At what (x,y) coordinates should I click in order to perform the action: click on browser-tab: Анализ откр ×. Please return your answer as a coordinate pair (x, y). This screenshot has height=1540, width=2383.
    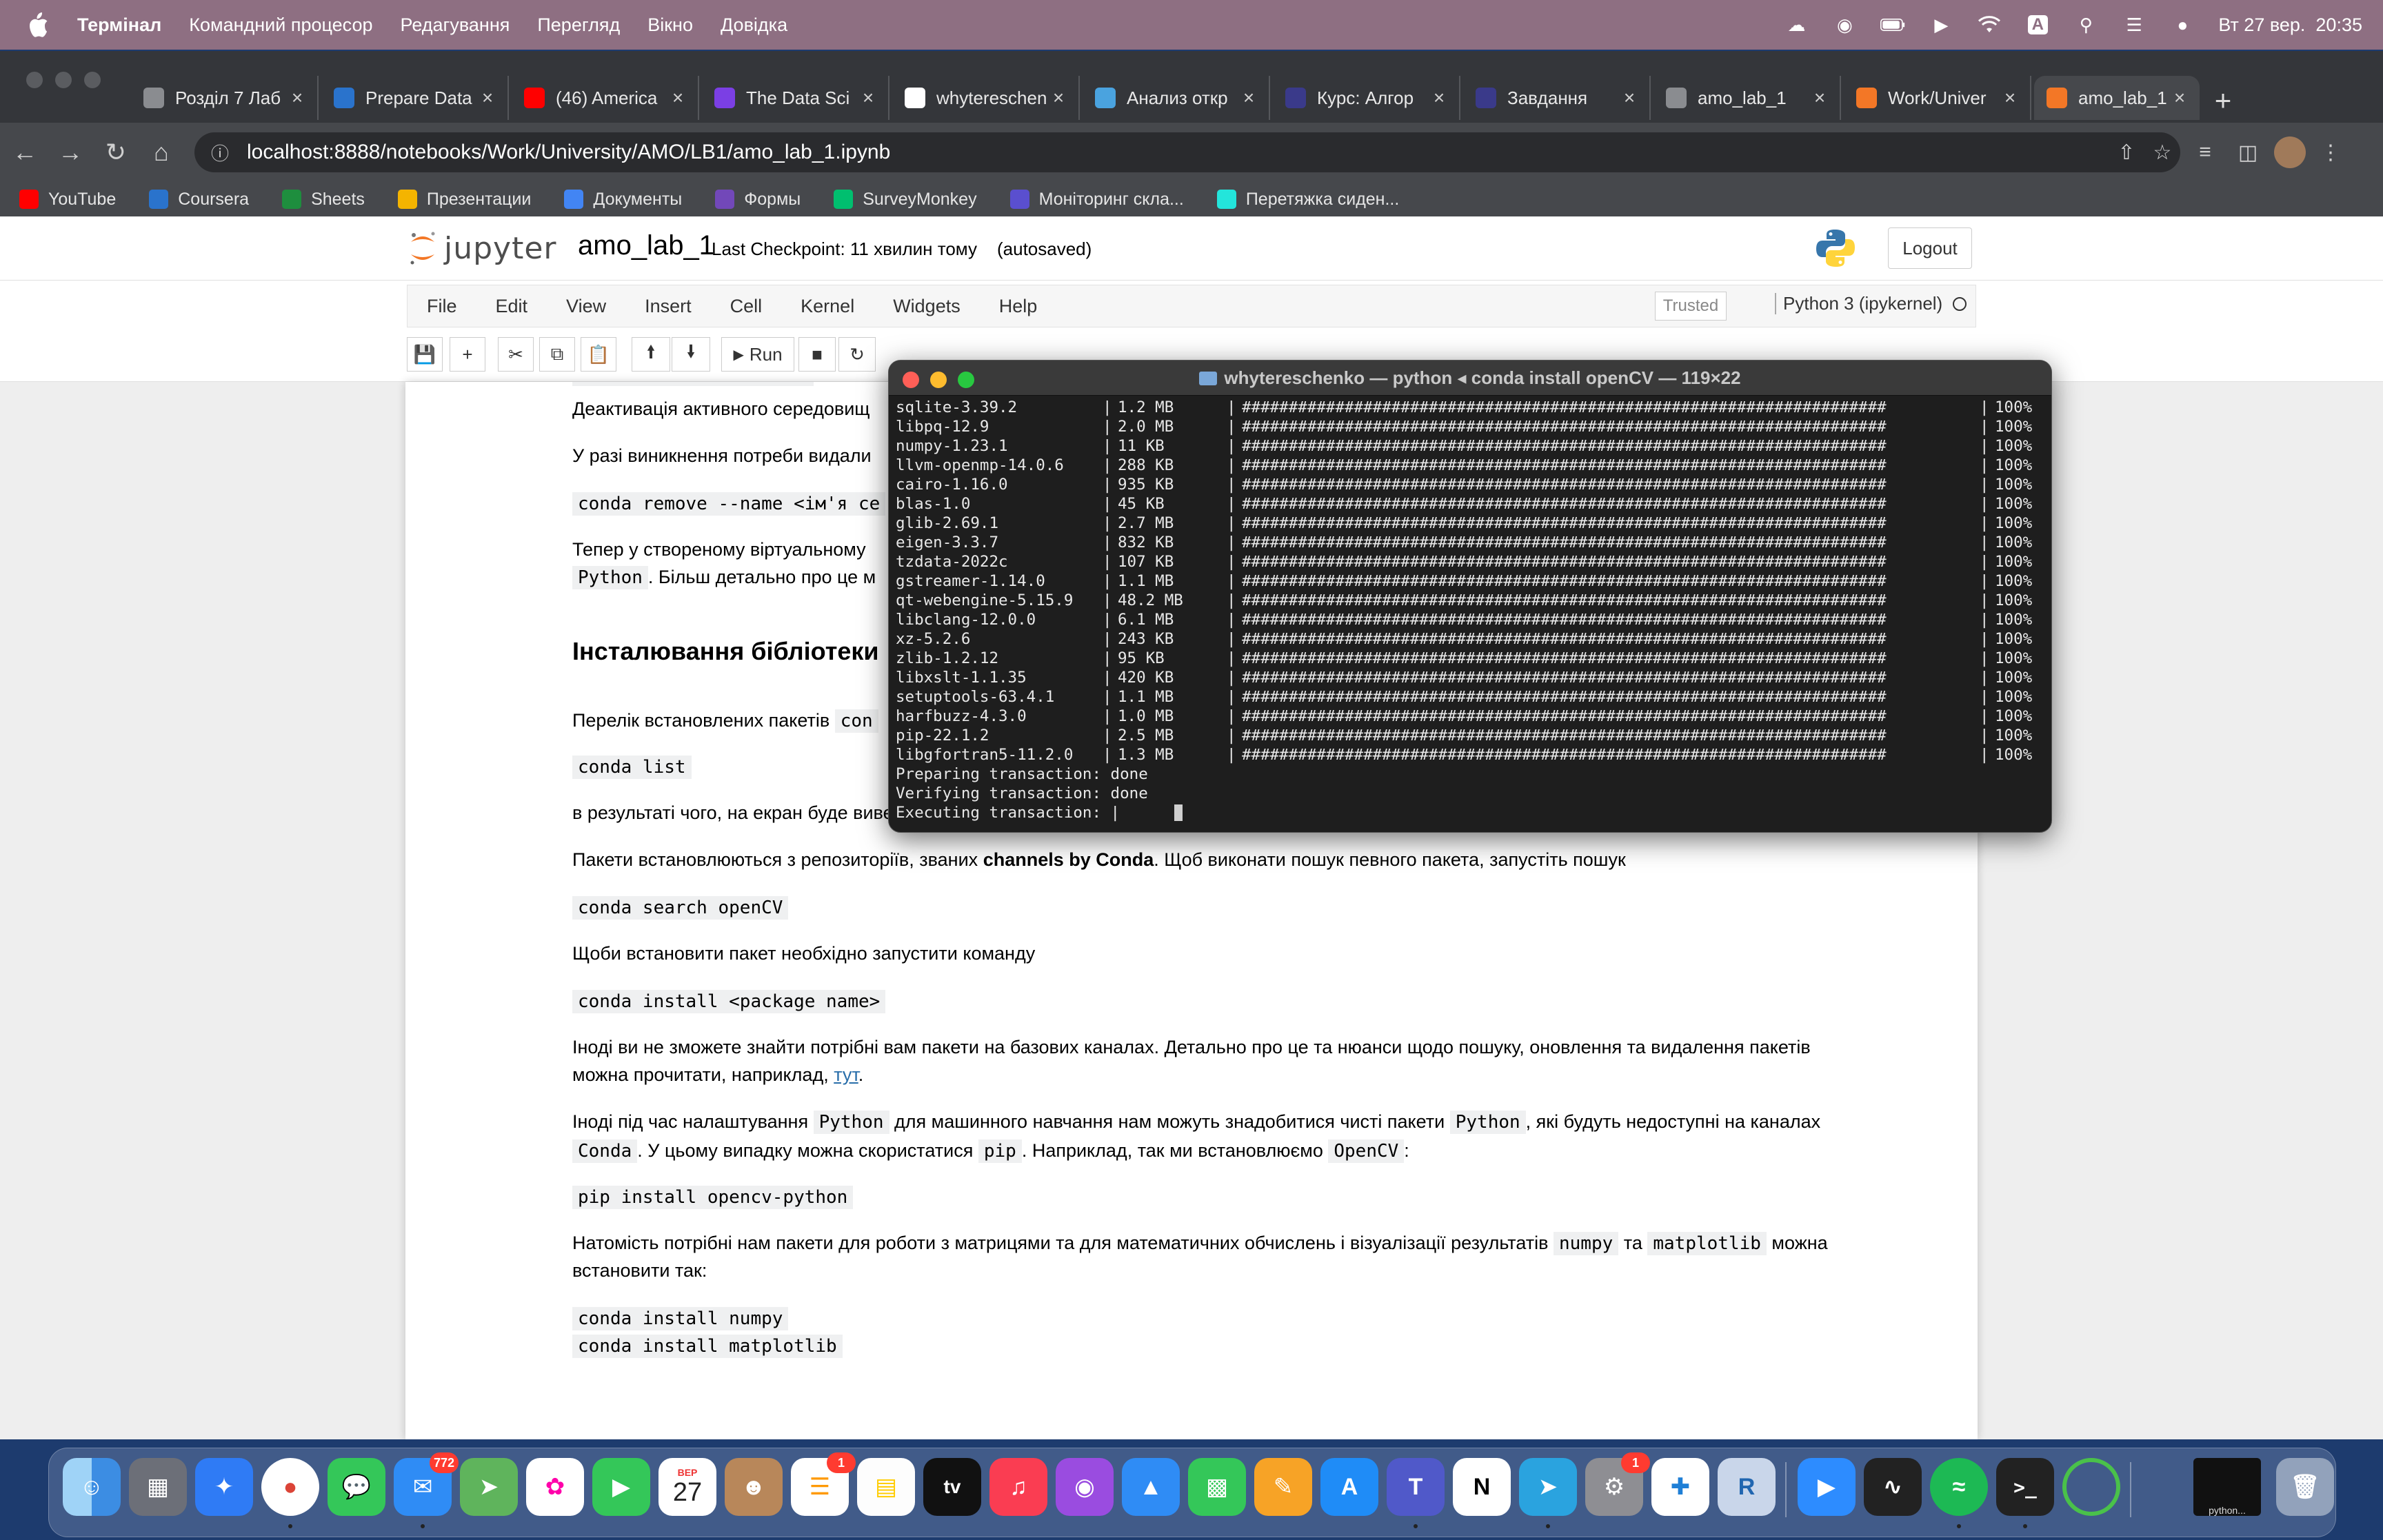
    Looking at the image, I should click on (1176, 98).